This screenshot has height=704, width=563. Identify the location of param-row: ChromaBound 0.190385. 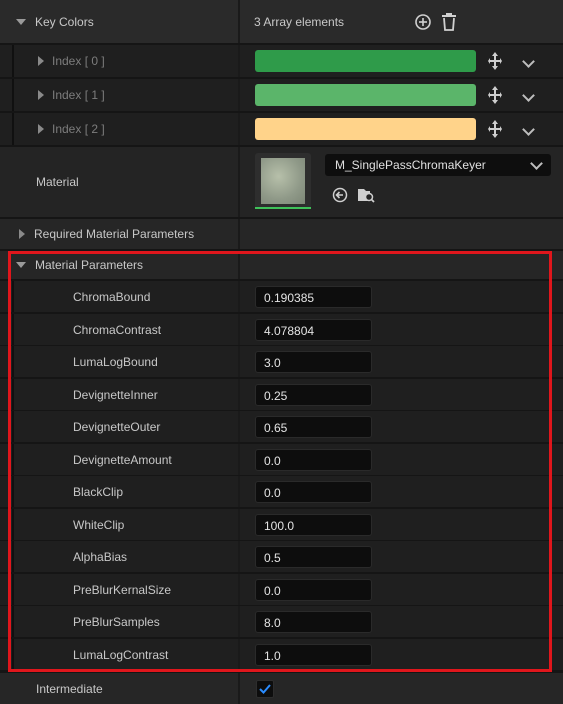
(281, 296).